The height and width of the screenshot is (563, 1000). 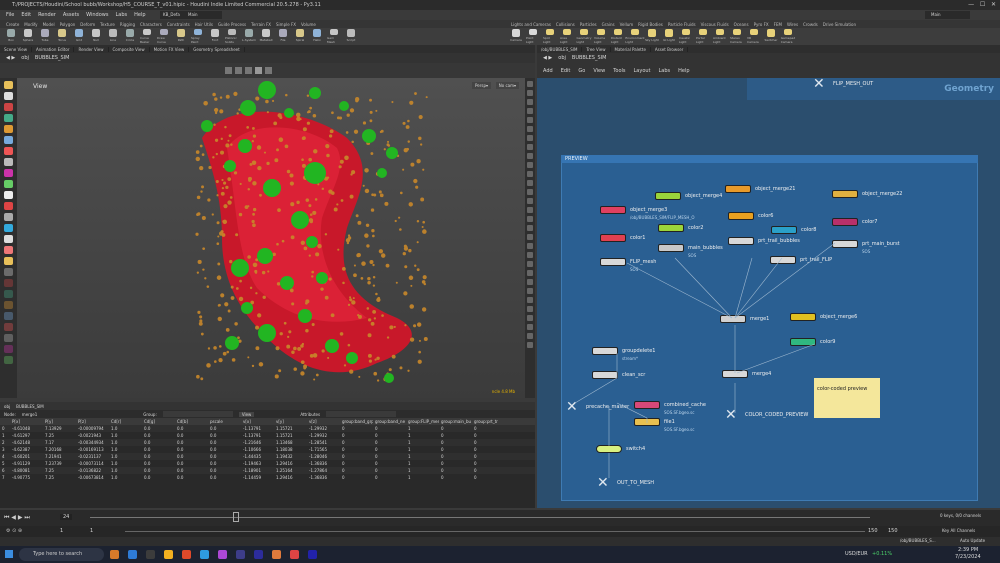 What do you see at coordinates (968, 557) in the screenshot?
I see `clock-date: 7/23/2024` at bounding box center [968, 557].